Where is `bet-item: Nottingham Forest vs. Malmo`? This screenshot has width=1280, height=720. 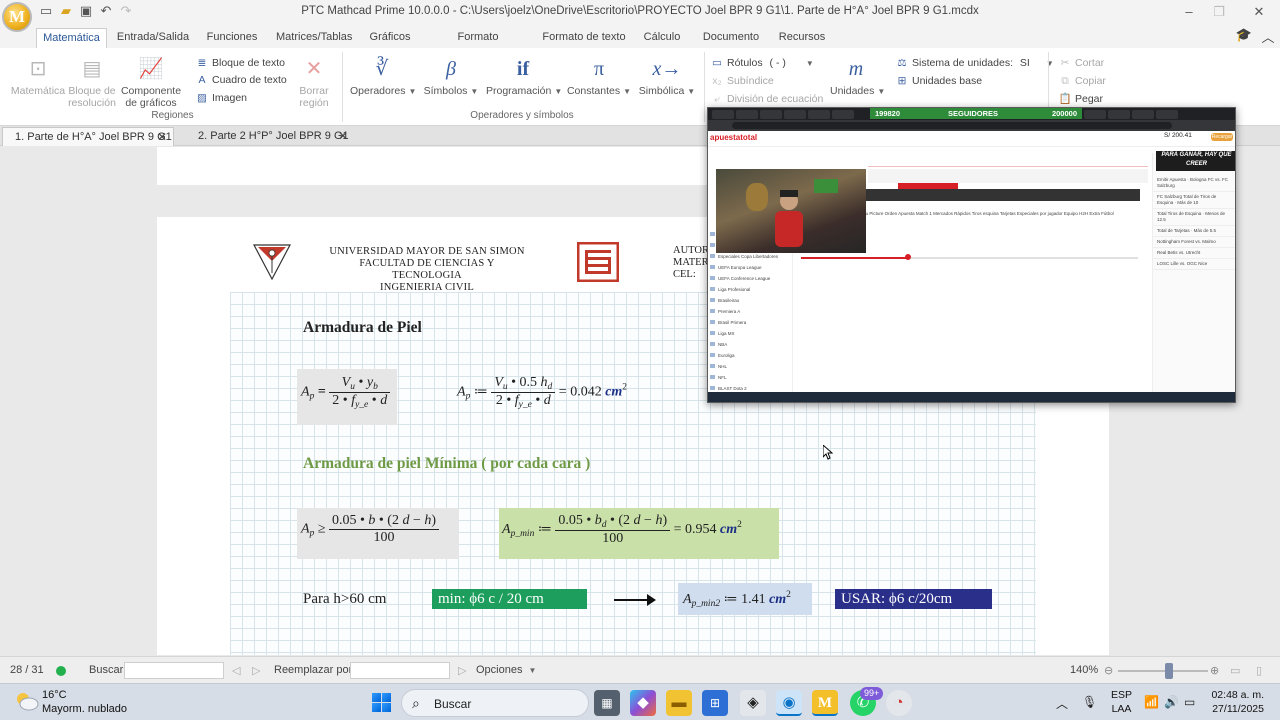
bet-item: Nottingham Forest vs. Malmo is located at coordinates (1194, 242).